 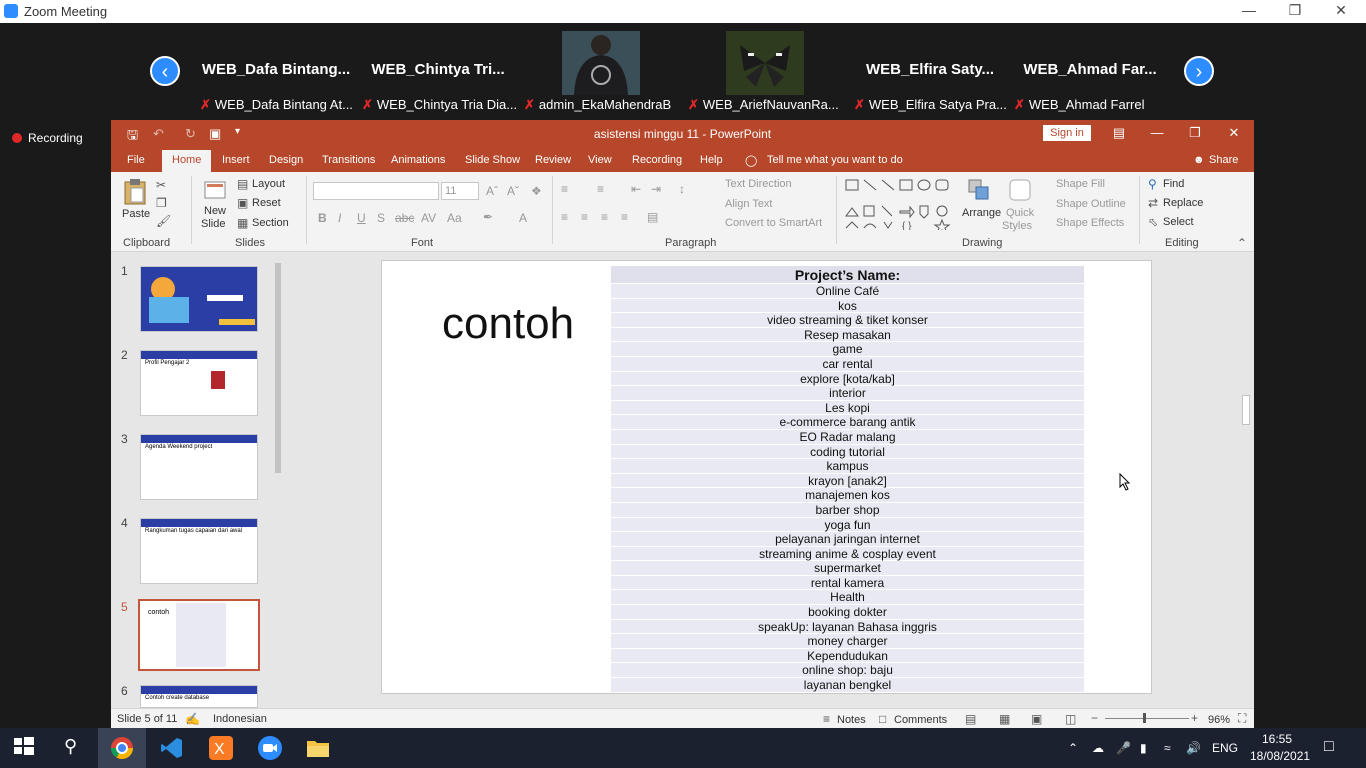 I want to click on restore-button: ❐, so click(x=1295, y=11).